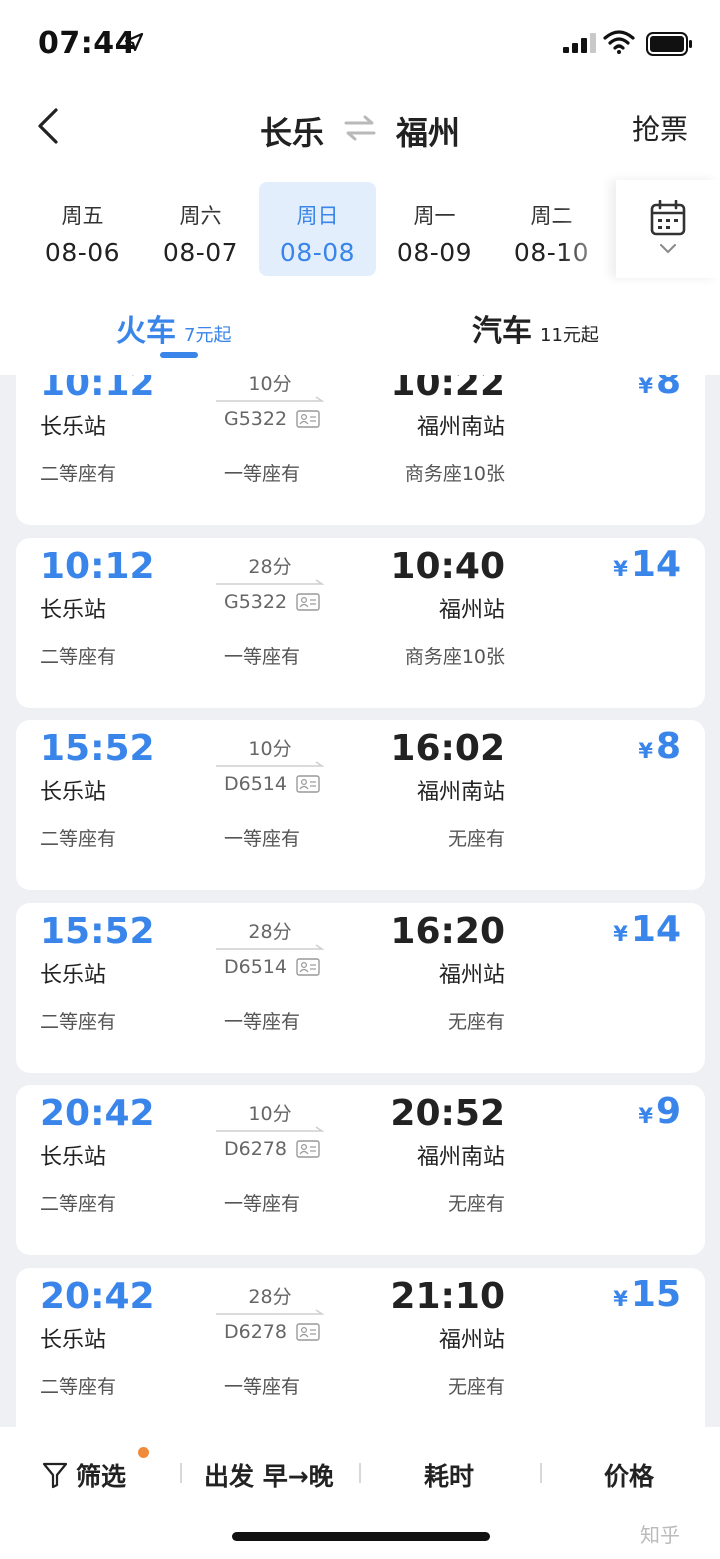 The image size is (720, 1559). What do you see at coordinates (449, 1475) in the screenshot?
I see `sort-duration-button: 耗时` at bounding box center [449, 1475].